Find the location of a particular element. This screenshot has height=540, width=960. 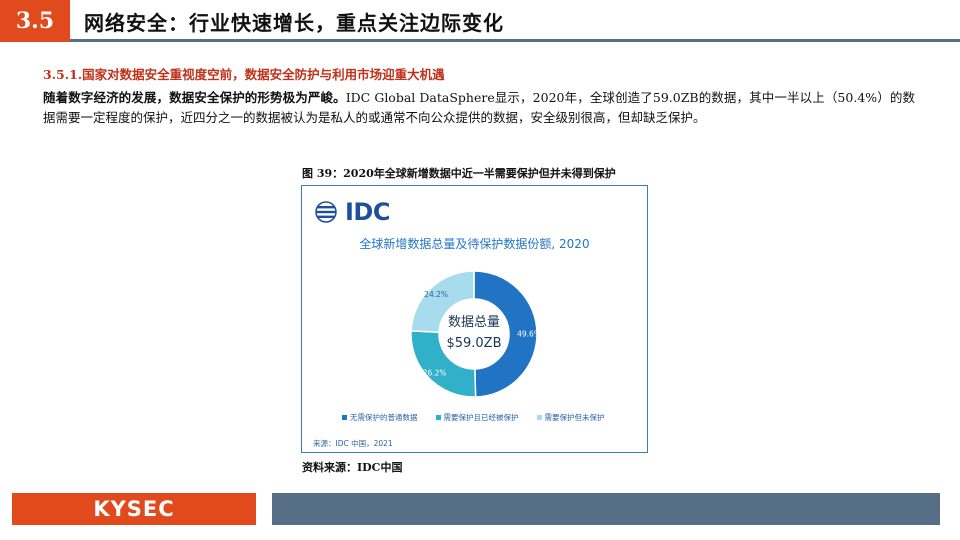

section-number: 3.5 is located at coordinates (35, 21).